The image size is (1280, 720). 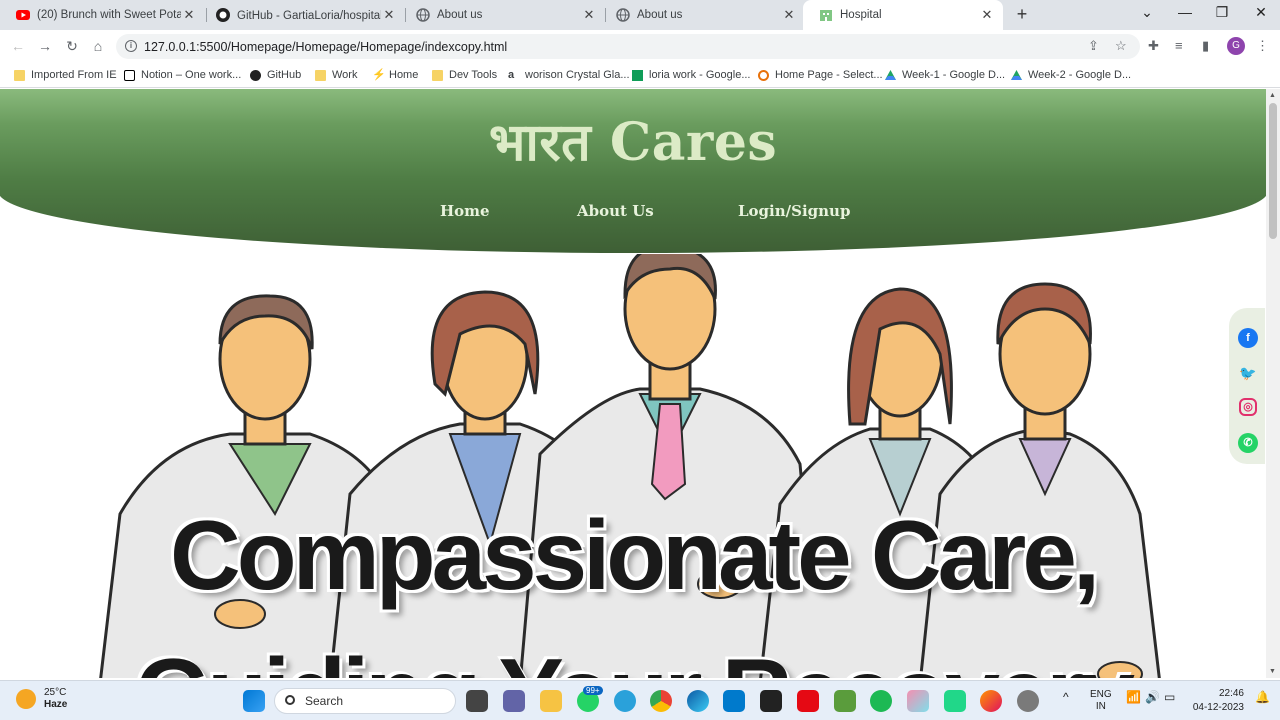 I want to click on bookmark-item: Work, so click(x=336, y=75).